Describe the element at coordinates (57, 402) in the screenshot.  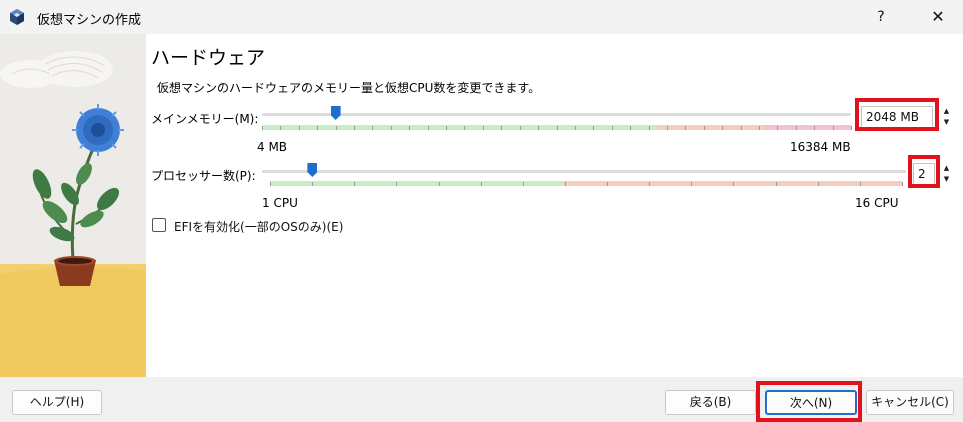
I see `help-button: ヘルプ(H)` at that location.